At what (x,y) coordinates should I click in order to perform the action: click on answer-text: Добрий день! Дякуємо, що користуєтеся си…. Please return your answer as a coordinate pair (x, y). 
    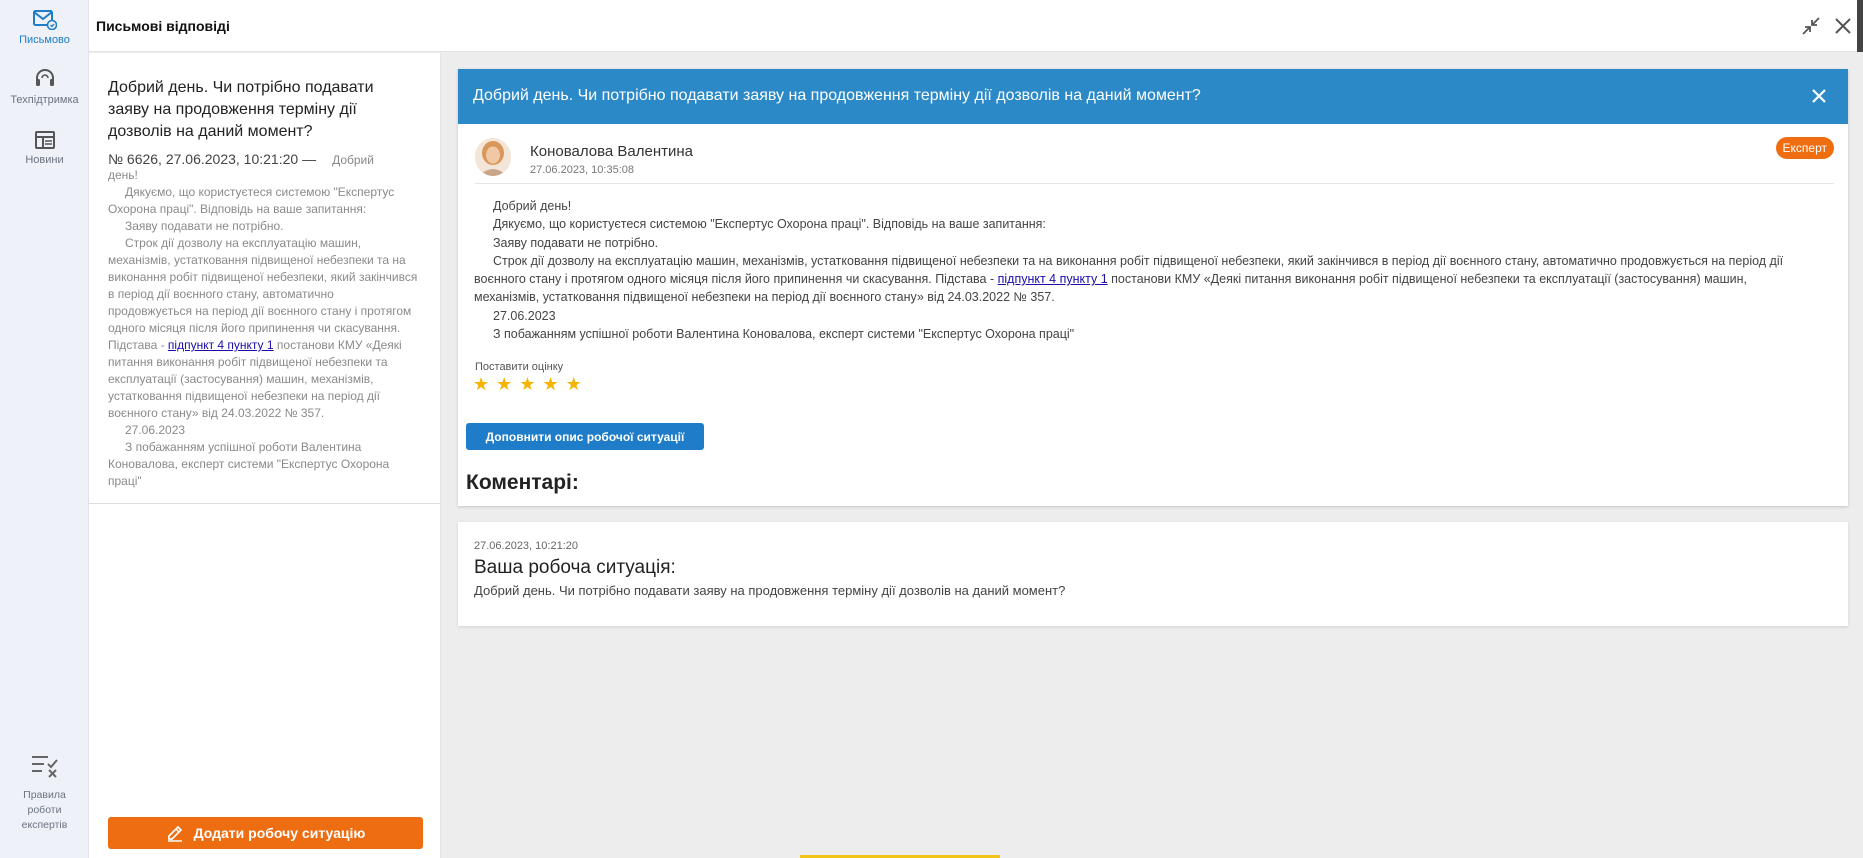
    Looking at the image, I should click on (1153, 263).